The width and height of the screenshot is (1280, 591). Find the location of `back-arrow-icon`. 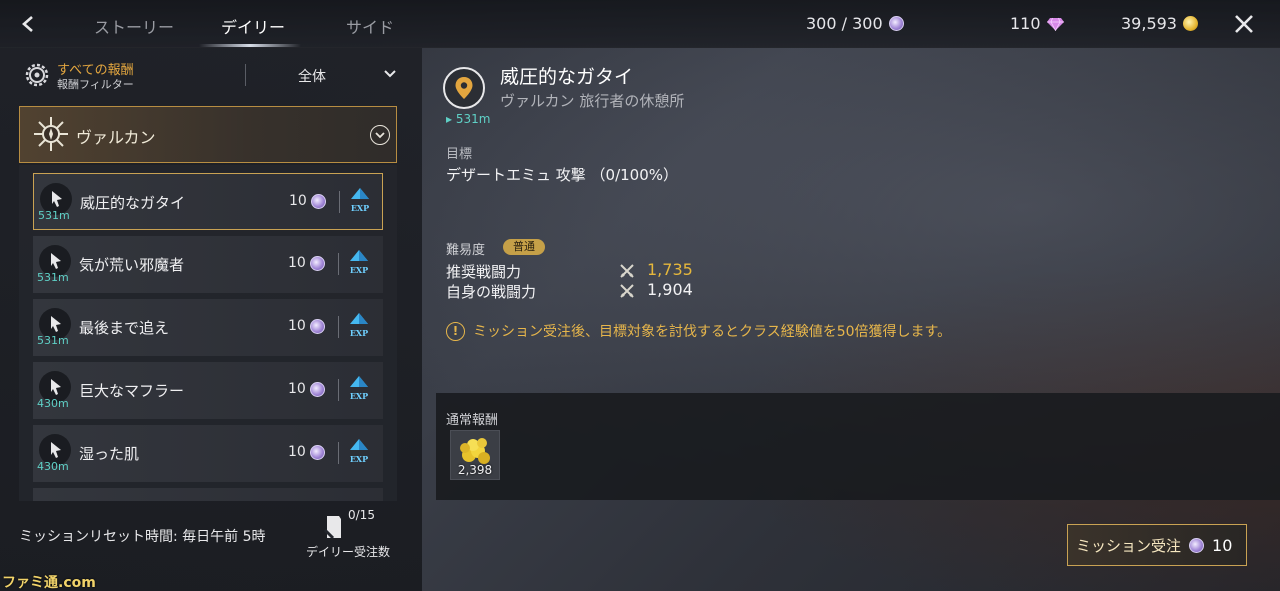

back-arrow-icon is located at coordinates (27, 24).